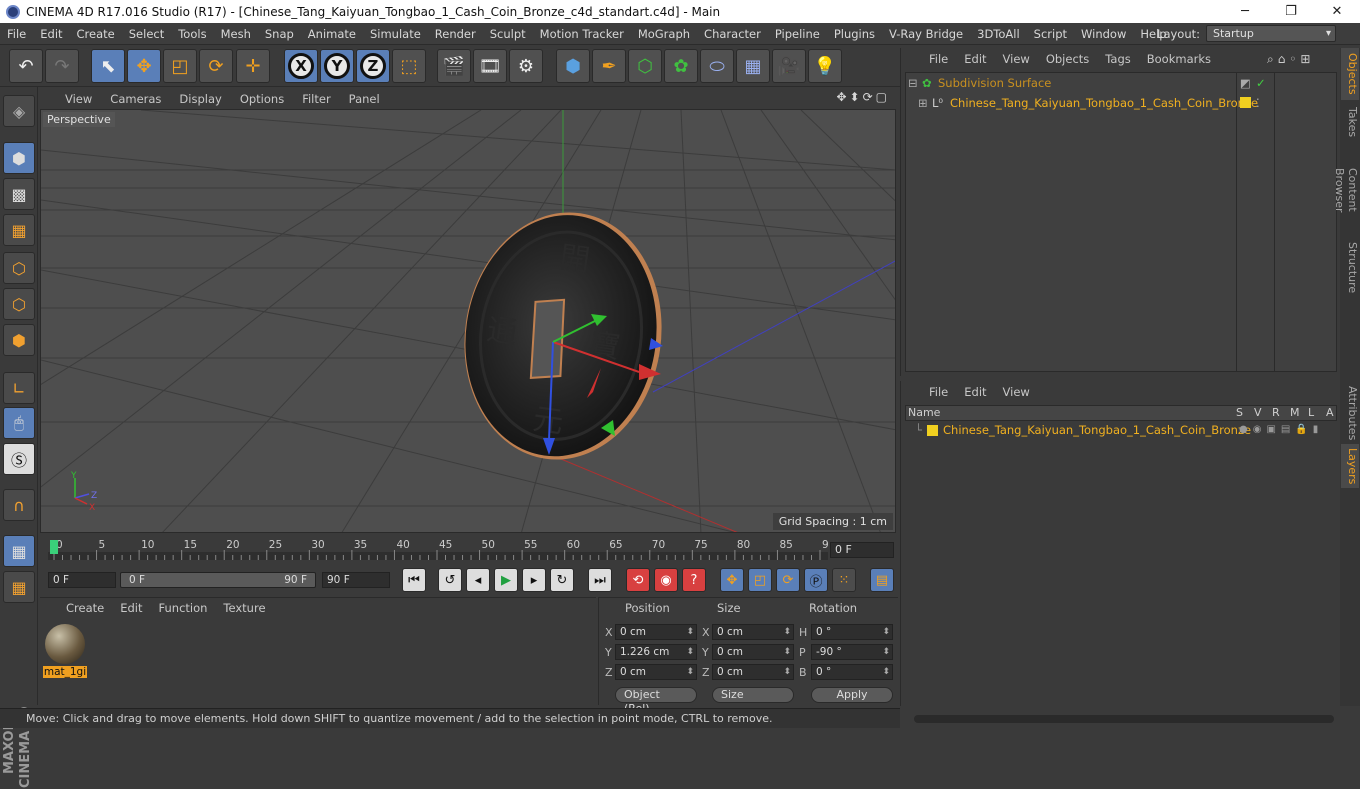 This screenshot has height=789, width=1360. I want to click on workplane-mode-icon: ▦, so click(19, 230).